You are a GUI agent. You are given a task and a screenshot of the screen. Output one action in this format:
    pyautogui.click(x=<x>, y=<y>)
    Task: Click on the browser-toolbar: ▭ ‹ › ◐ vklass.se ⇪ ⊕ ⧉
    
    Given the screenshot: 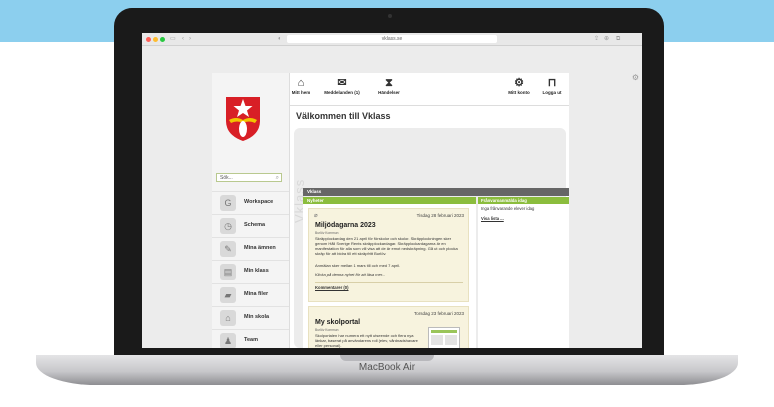 What is the action you would take?
    pyautogui.click(x=392, y=39)
    